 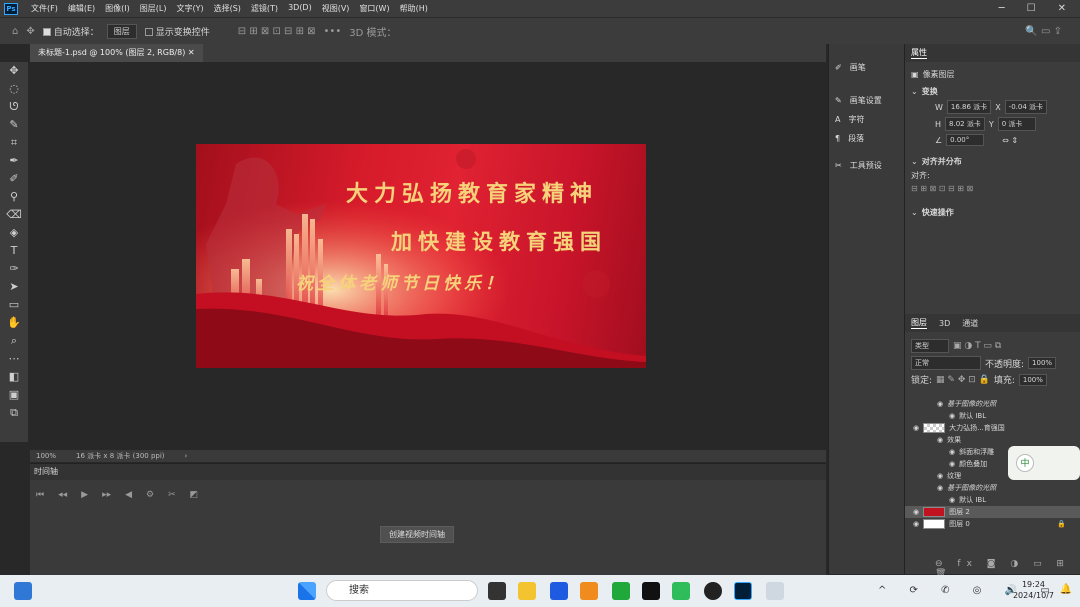 What do you see at coordinates (14, 359) in the screenshot?
I see `more-tools-icon: ⋯` at bounding box center [14, 359].